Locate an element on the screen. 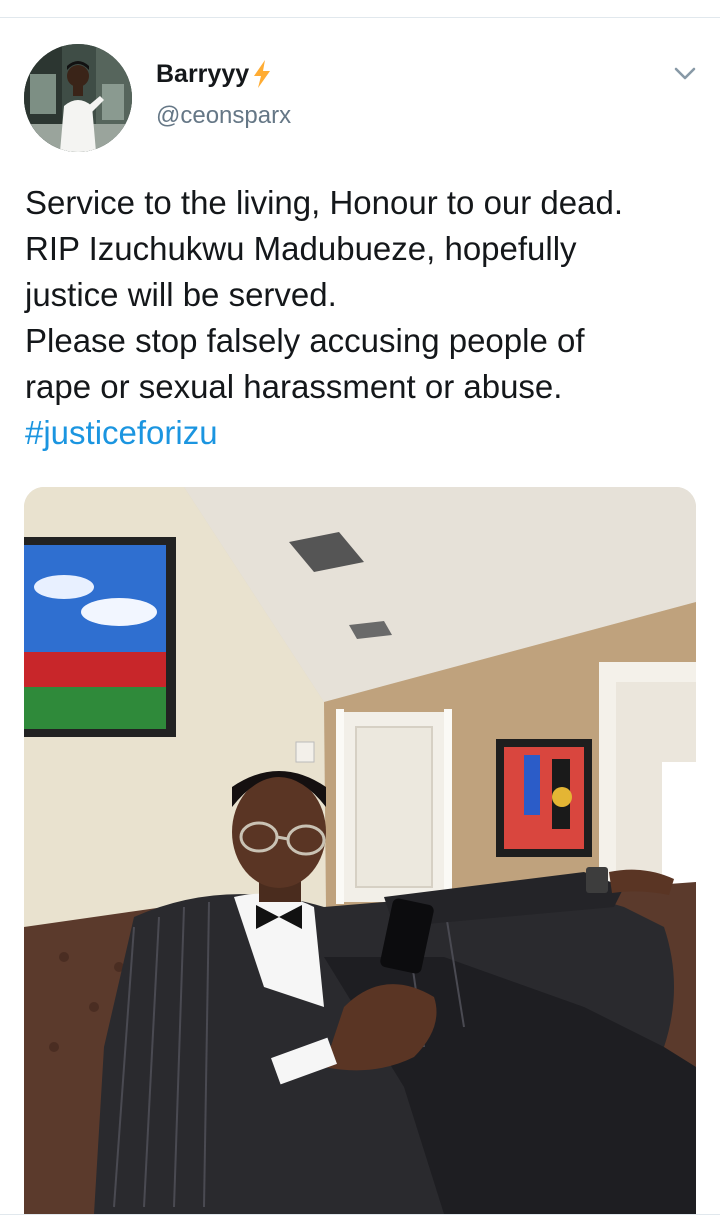 Image resolution: width=720 pixels, height=1232 pixels. tweet-text-line: Please stop falsely accusing people of is located at coordinates (305, 340).